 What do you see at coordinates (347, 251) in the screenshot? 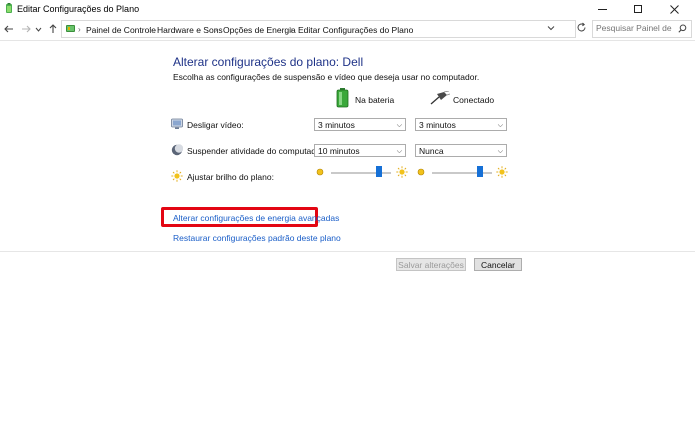
I see `divider` at bounding box center [347, 251].